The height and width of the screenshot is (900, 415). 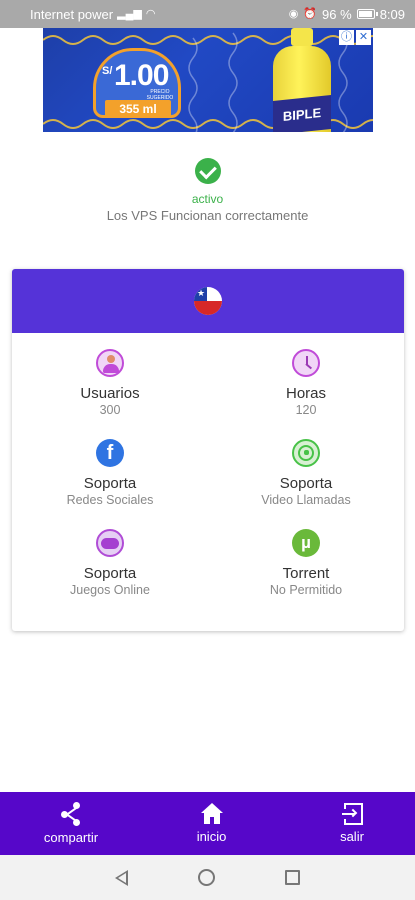 What do you see at coordinates (302, 113) in the screenshot?
I see `product-label: BIPLE` at bounding box center [302, 113].